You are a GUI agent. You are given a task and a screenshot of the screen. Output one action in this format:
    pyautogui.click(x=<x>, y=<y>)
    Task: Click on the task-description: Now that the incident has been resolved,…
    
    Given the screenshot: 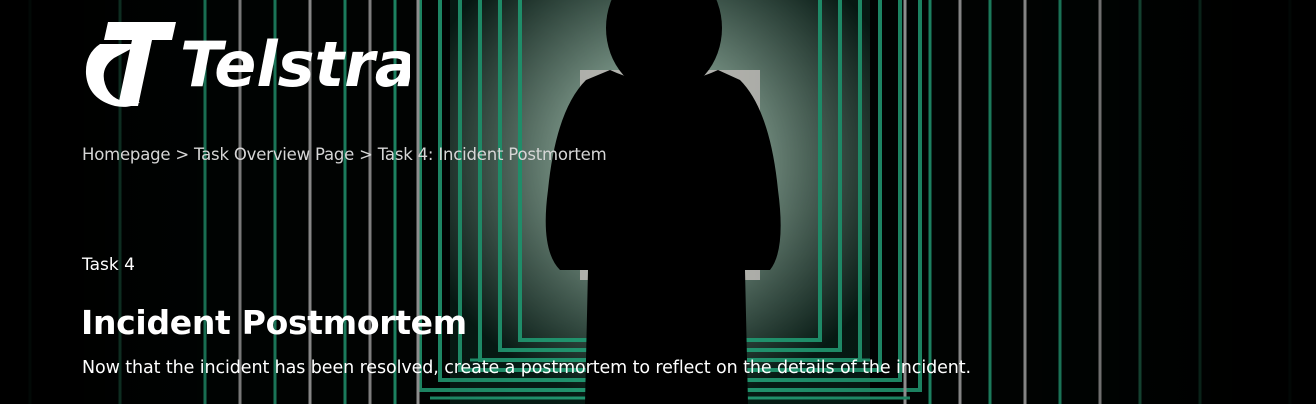 What is the action you would take?
    pyautogui.click(x=526, y=368)
    